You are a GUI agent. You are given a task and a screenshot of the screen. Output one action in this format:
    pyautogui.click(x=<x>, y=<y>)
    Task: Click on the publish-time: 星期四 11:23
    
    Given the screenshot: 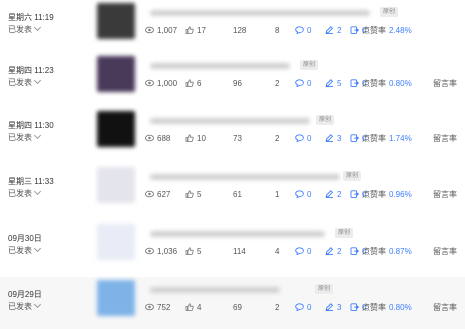 What is the action you would take?
    pyautogui.click(x=31, y=70)
    